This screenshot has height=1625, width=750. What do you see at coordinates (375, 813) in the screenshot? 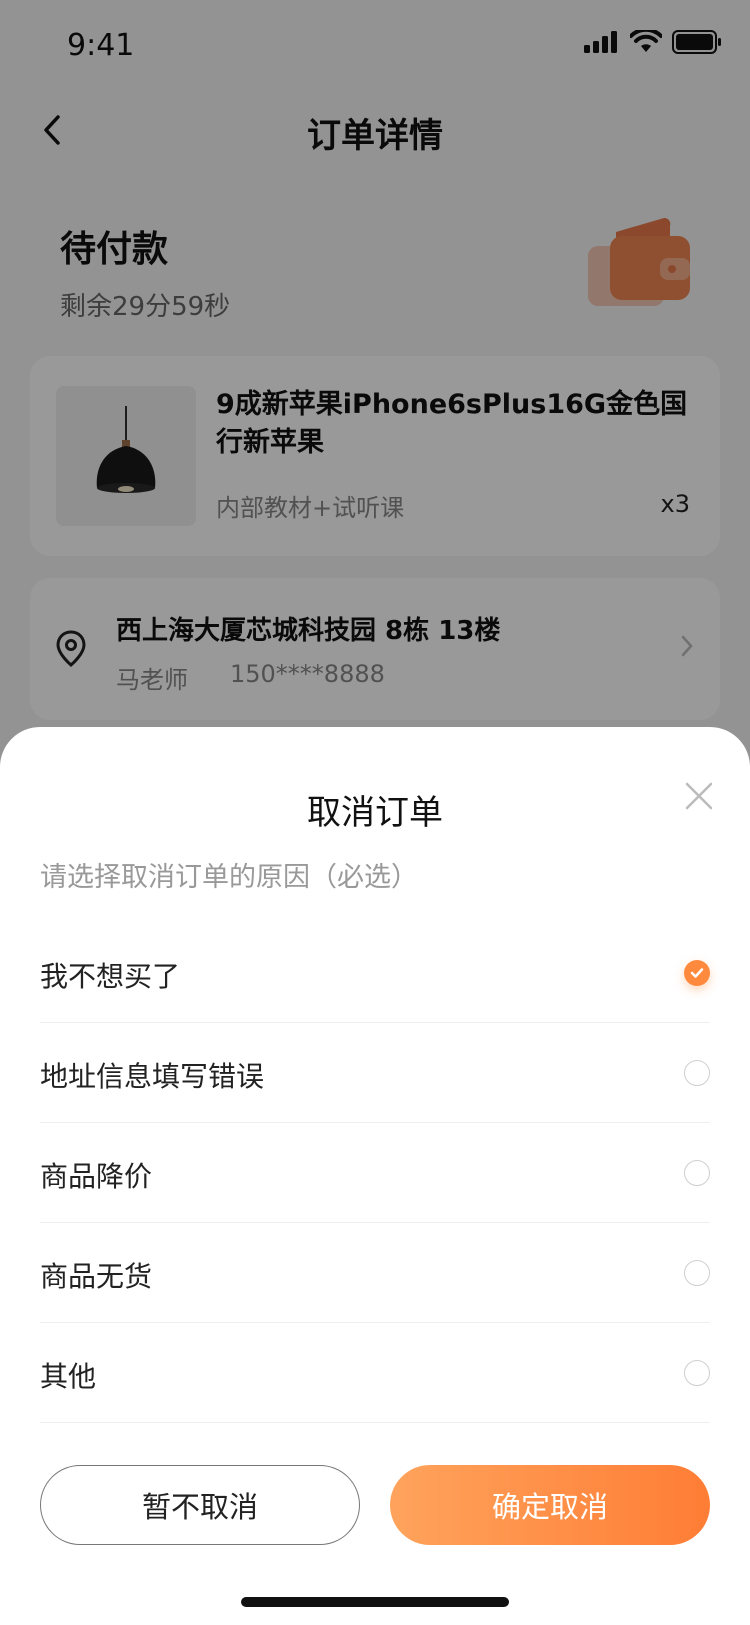
I see `sheet-title: 取消订单` at bounding box center [375, 813].